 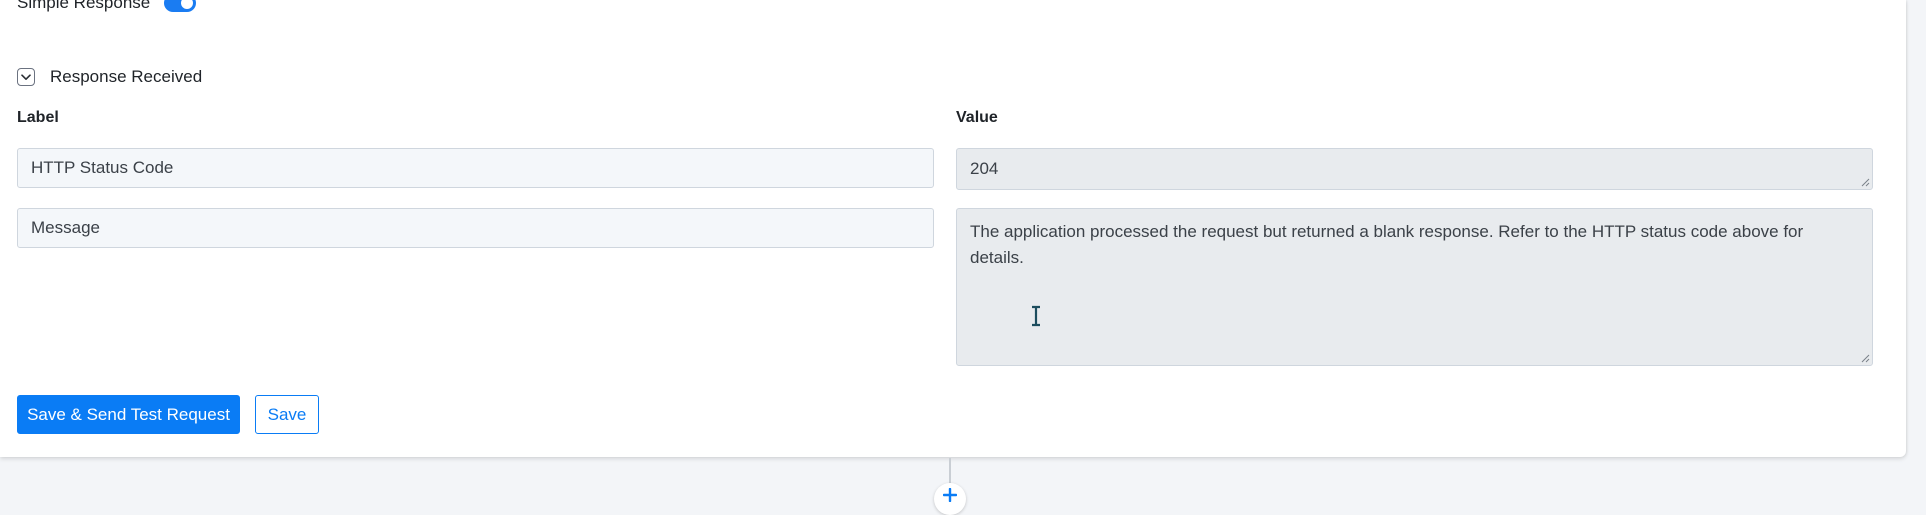 I want to click on save-and-send-test-request-button: Save & Send Test Request, so click(x=128, y=414).